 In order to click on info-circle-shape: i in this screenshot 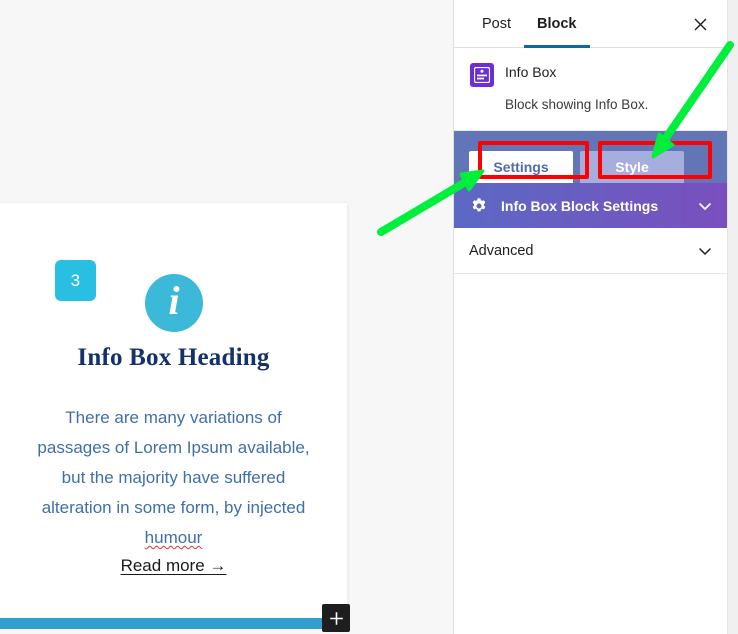, I will do `click(174, 303)`.